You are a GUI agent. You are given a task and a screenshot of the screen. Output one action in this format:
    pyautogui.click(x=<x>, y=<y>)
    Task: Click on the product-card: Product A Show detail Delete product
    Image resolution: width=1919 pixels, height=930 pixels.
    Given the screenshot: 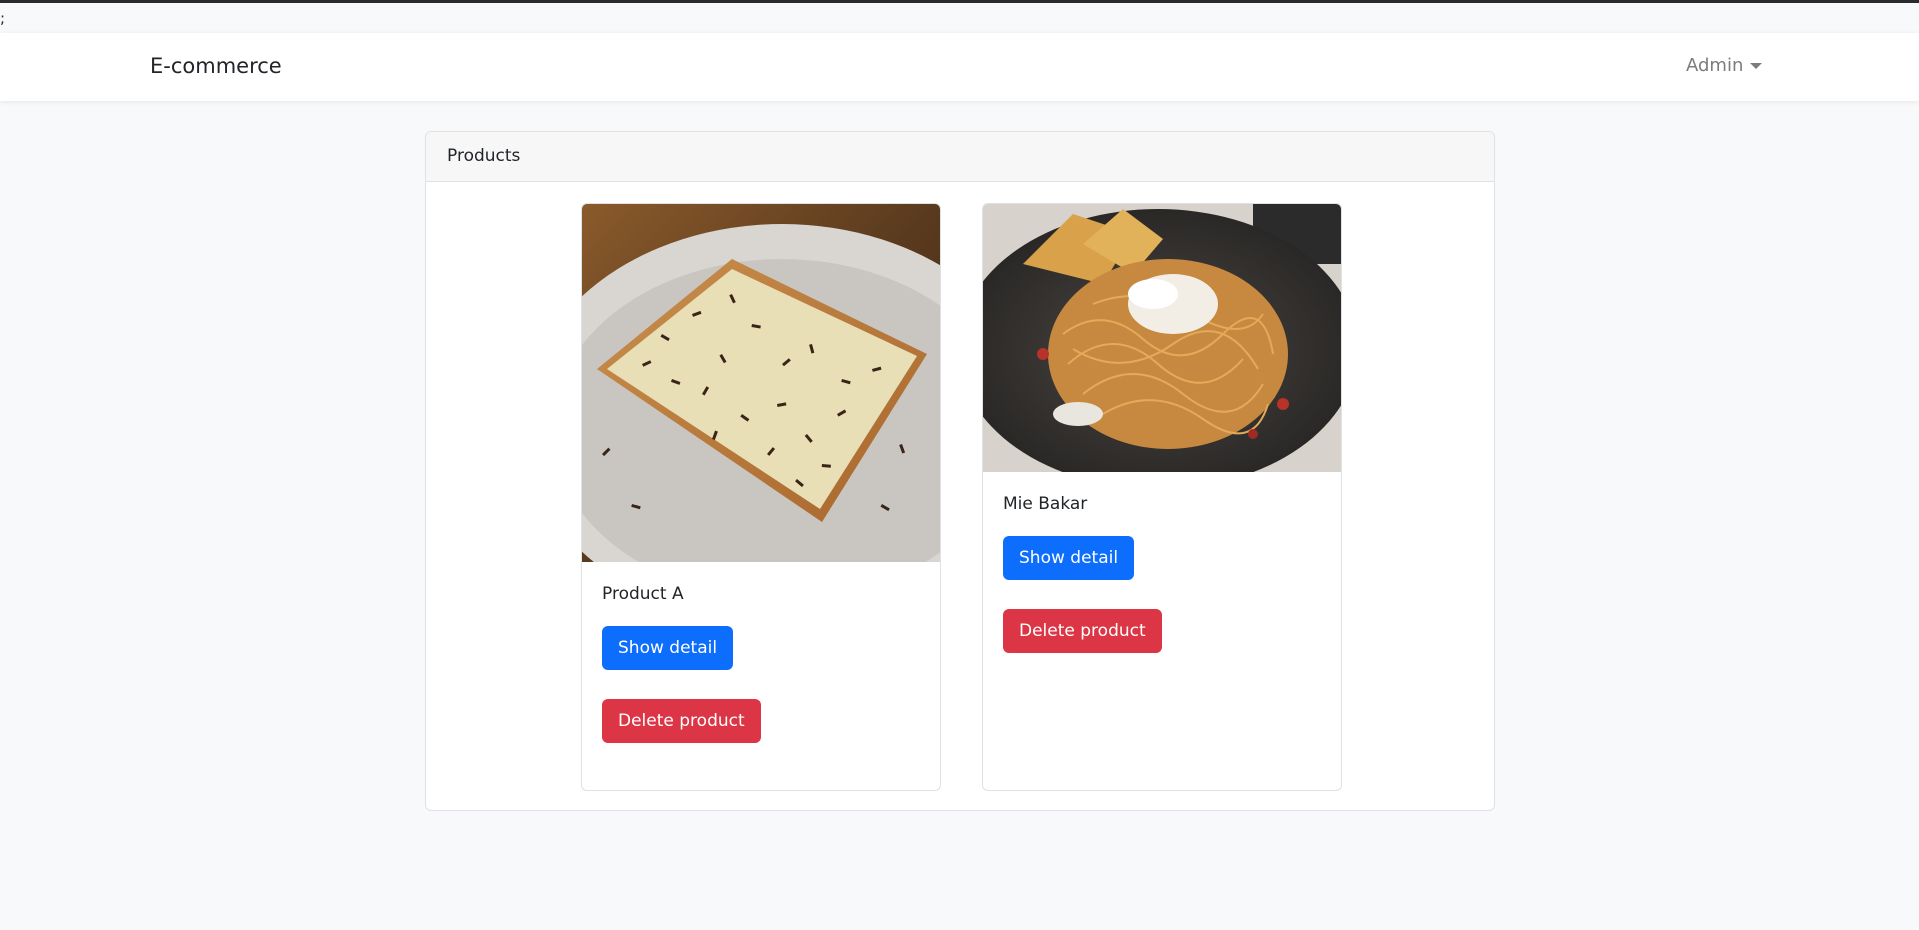 What is the action you would take?
    pyautogui.click(x=761, y=497)
    